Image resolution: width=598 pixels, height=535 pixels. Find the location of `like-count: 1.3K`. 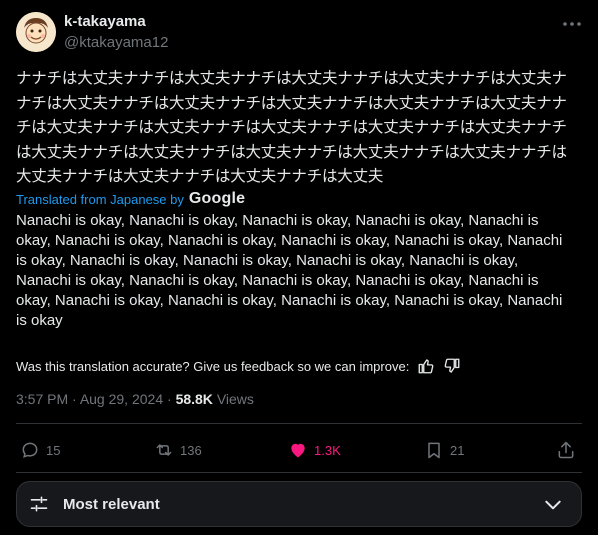

like-count: 1.3K is located at coordinates (327, 450).